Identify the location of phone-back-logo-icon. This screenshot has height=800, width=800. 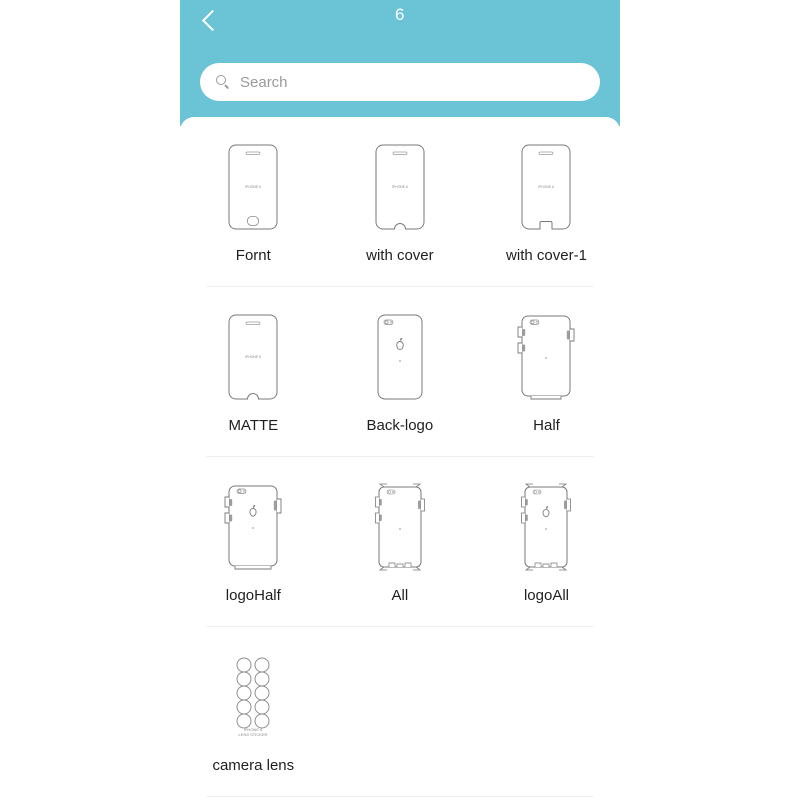
(400, 357).